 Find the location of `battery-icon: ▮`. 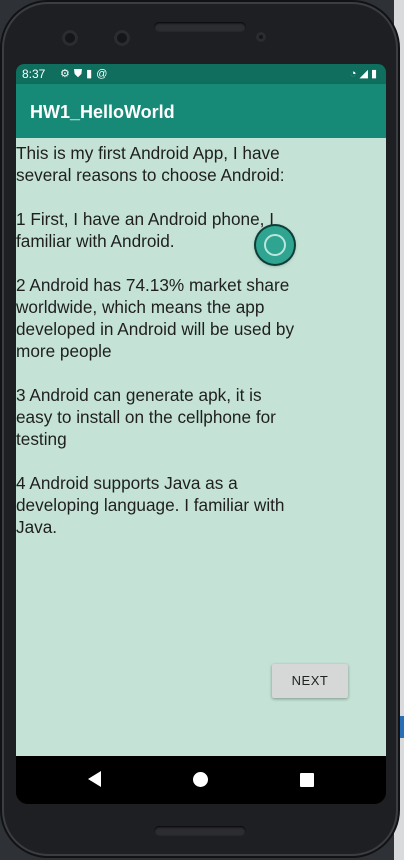

battery-icon: ▮ is located at coordinates (375, 74).